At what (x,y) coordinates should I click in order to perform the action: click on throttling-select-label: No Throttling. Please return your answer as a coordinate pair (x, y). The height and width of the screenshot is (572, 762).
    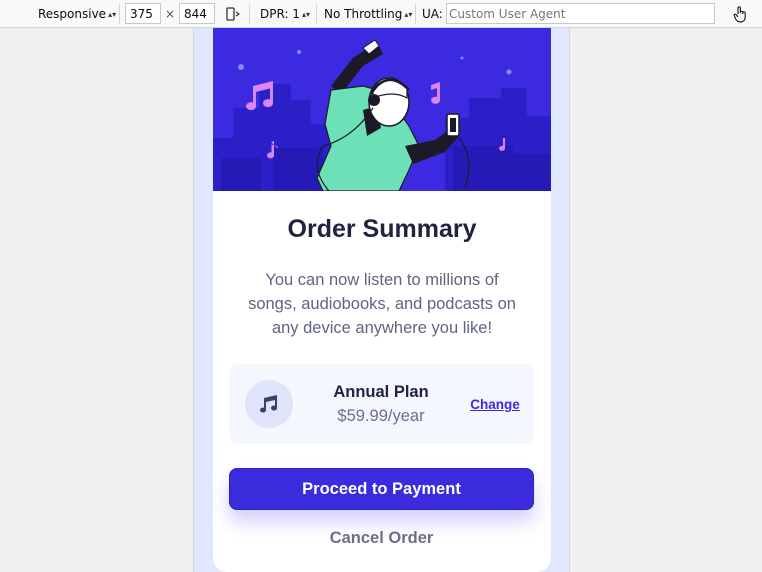
    Looking at the image, I should click on (363, 14).